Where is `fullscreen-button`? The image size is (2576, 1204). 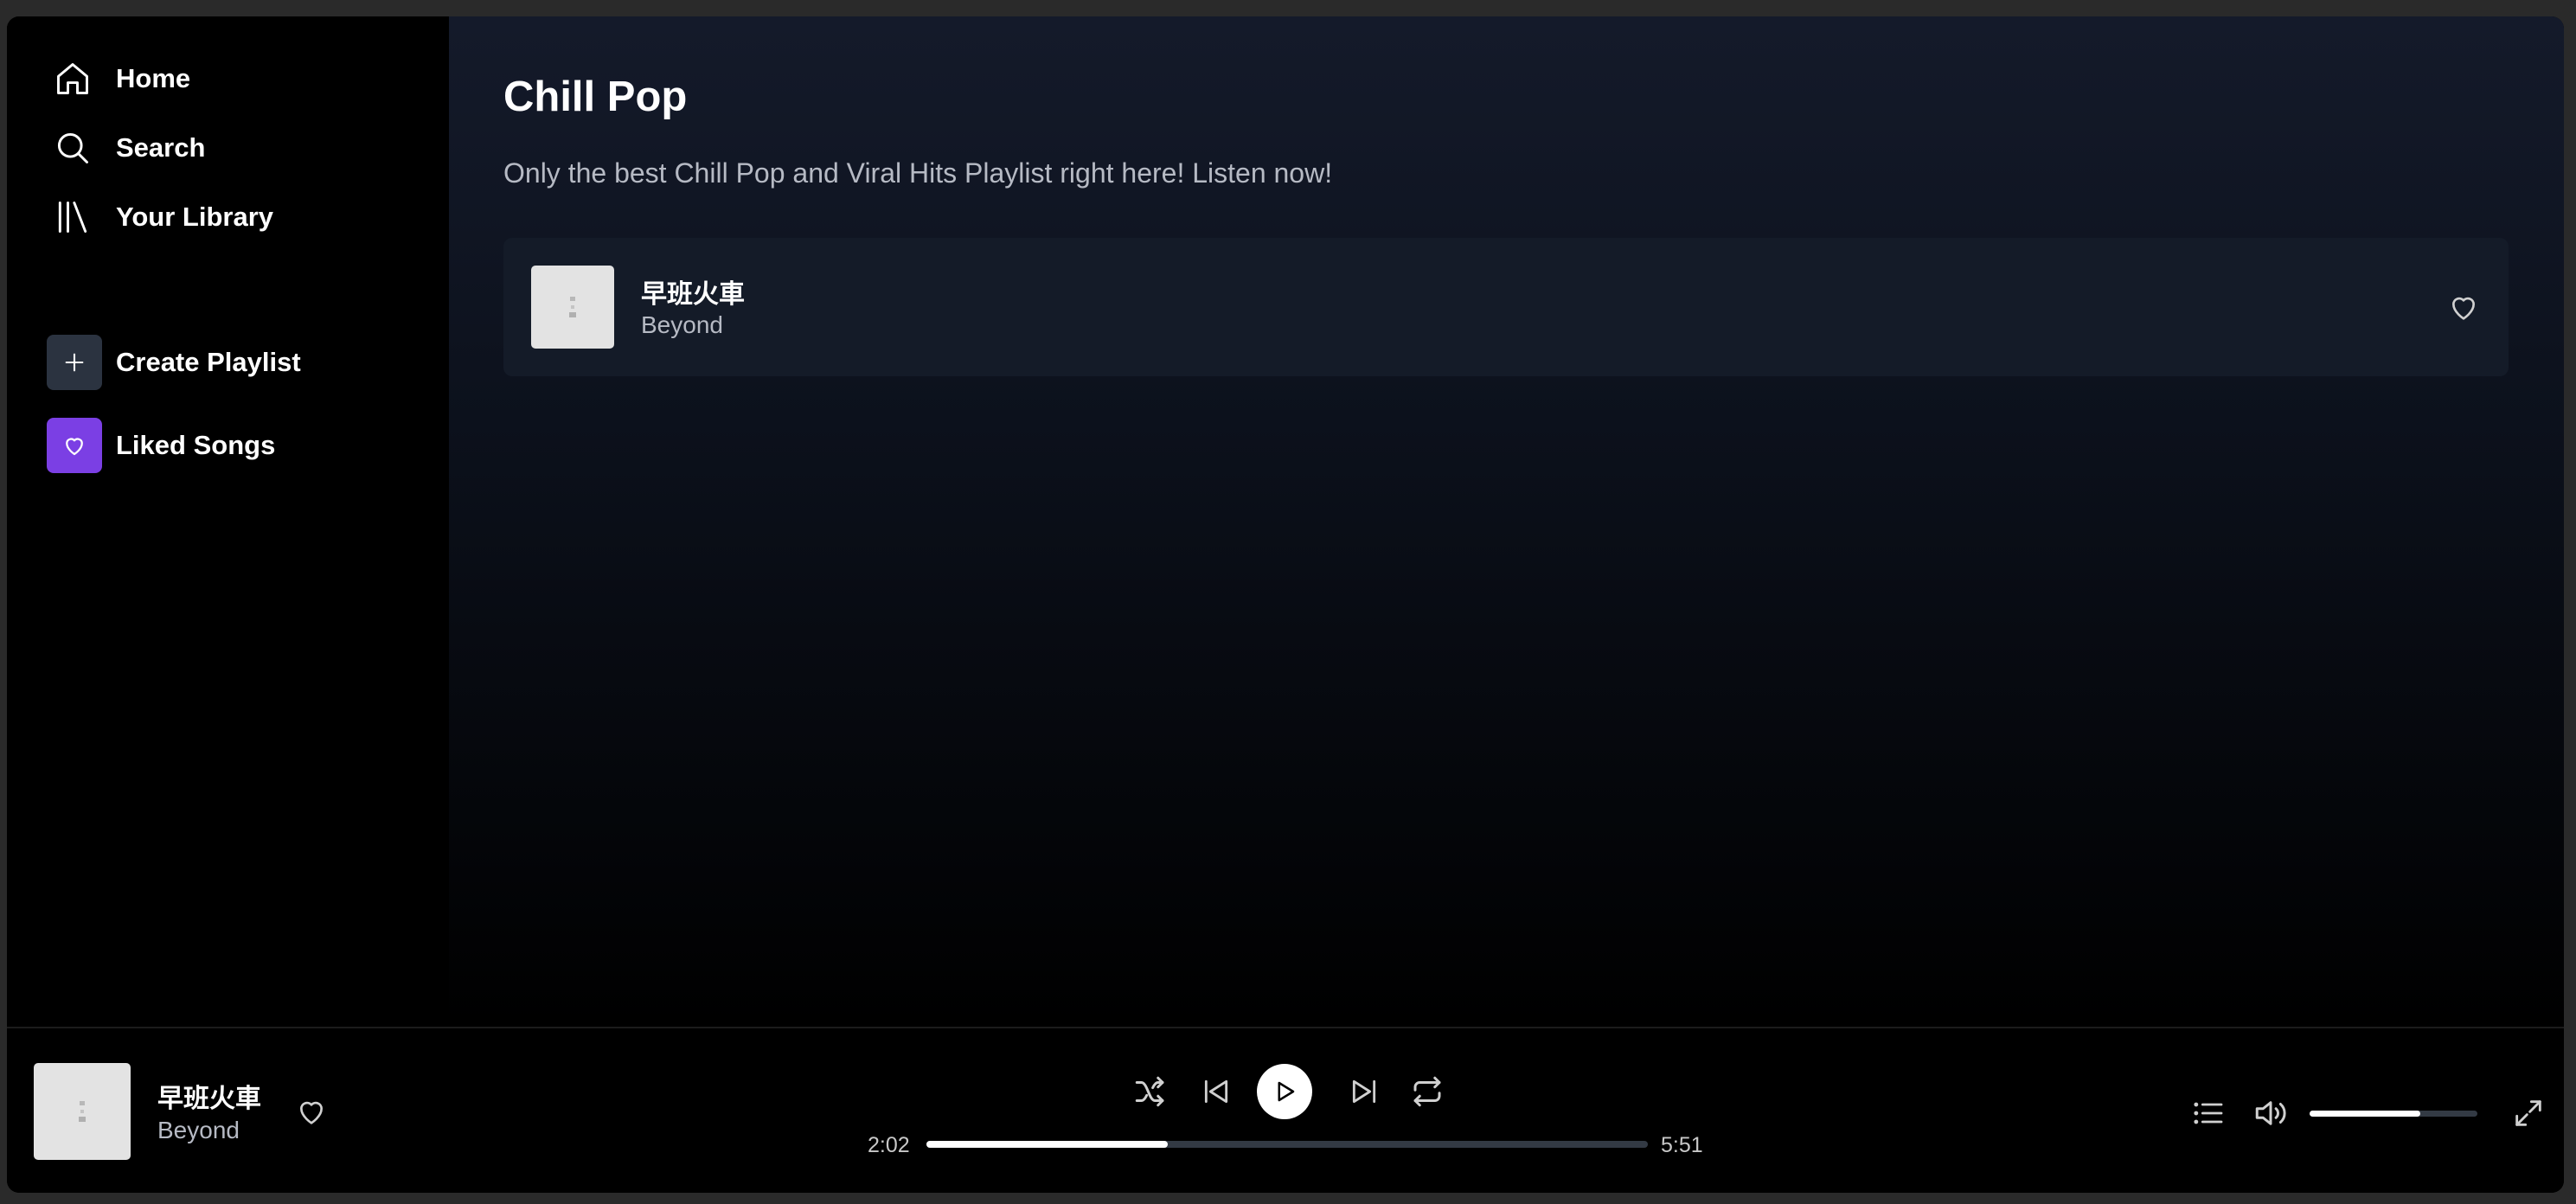 fullscreen-button is located at coordinates (2528, 1113).